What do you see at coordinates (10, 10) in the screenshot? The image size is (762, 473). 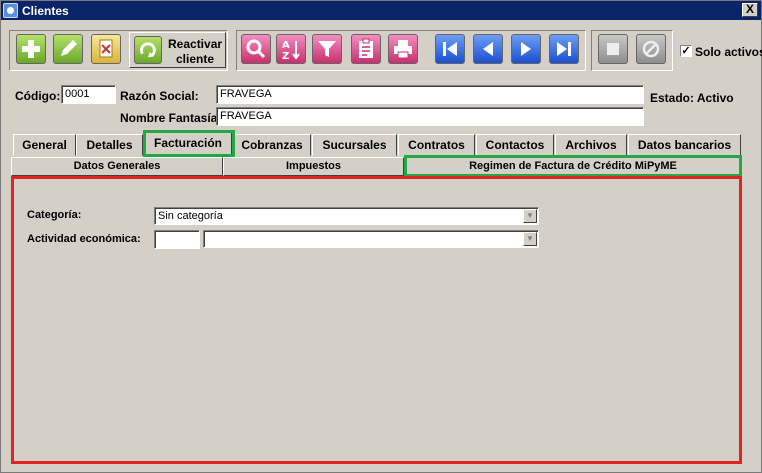 I see `app-icon` at bounding box center [10, 10].